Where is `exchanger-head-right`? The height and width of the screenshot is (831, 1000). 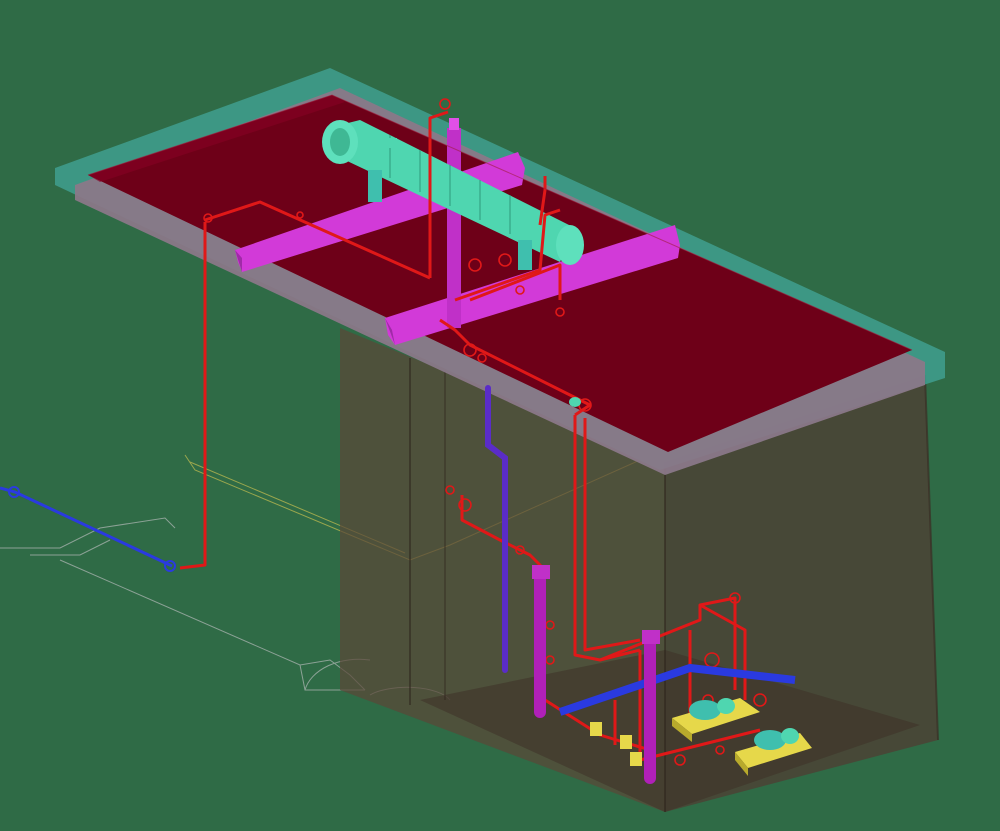 exchanger-head-right is located at coordinates (570, 245).